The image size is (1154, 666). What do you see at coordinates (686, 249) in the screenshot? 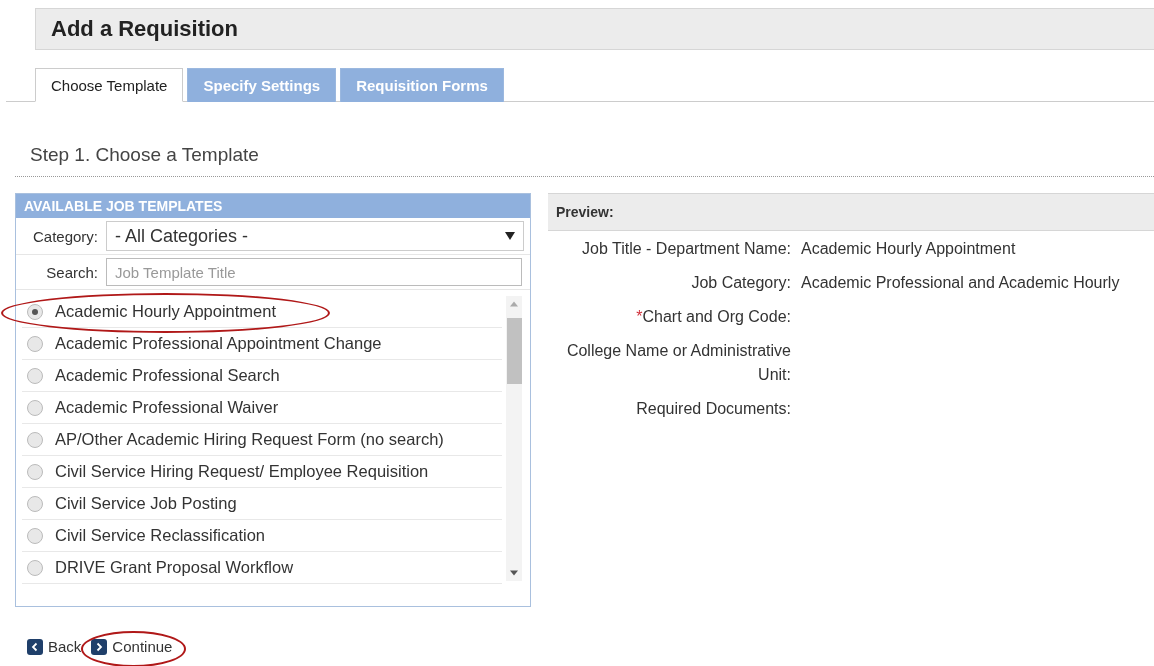
I see `field-label: Job Title - Department Name:` at bounding box center [686, 249].